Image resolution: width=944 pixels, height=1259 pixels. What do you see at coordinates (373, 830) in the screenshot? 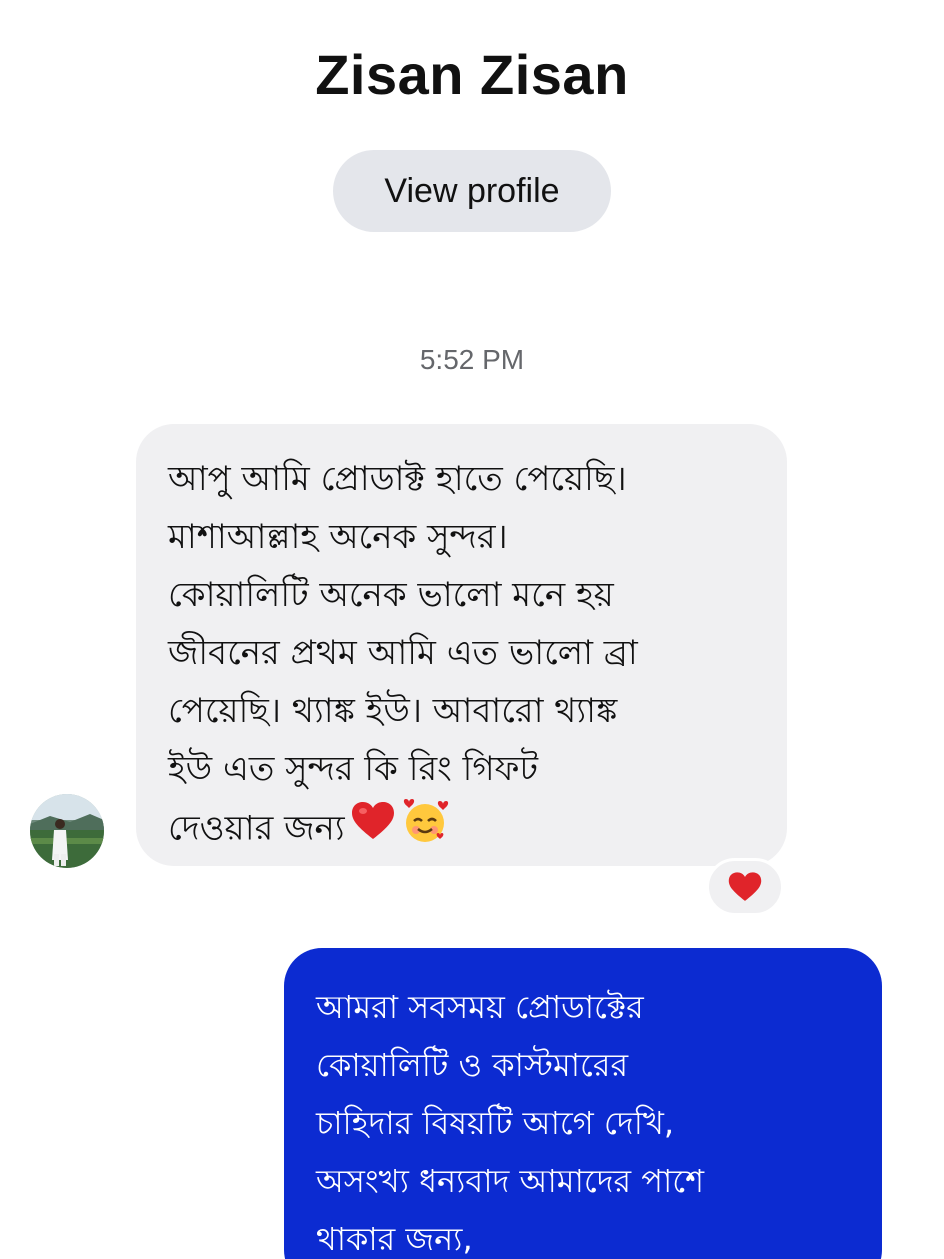
I see `red-heart-icon` at bounding box center [373, 830].